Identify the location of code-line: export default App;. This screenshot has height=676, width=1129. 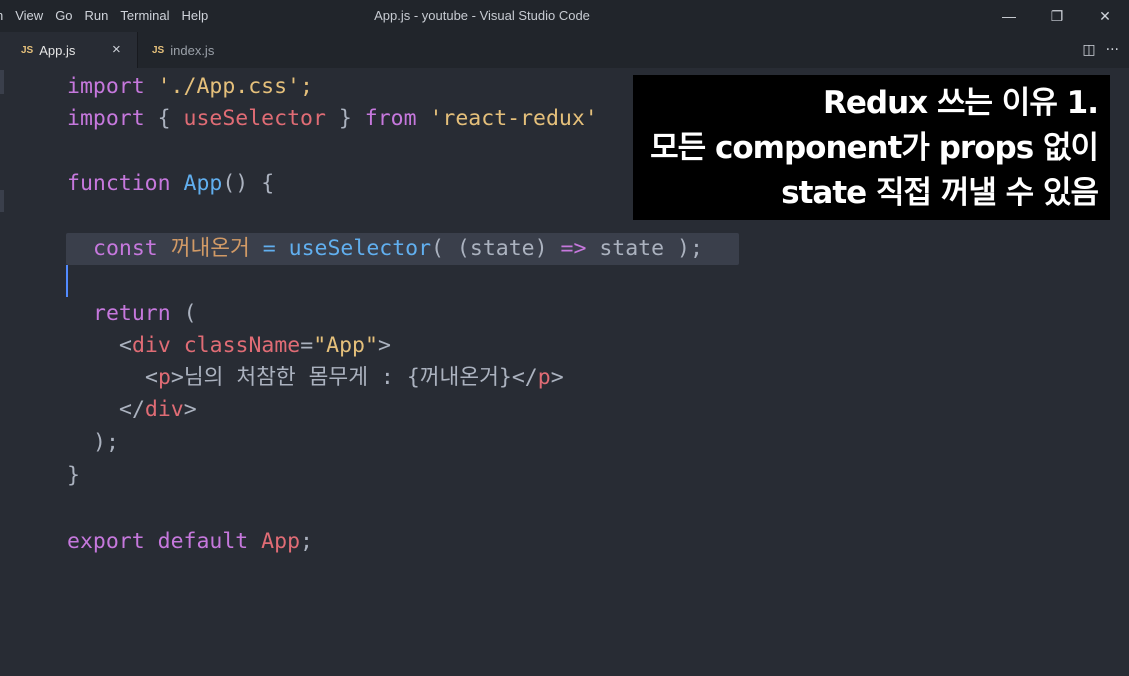
(190, 541).